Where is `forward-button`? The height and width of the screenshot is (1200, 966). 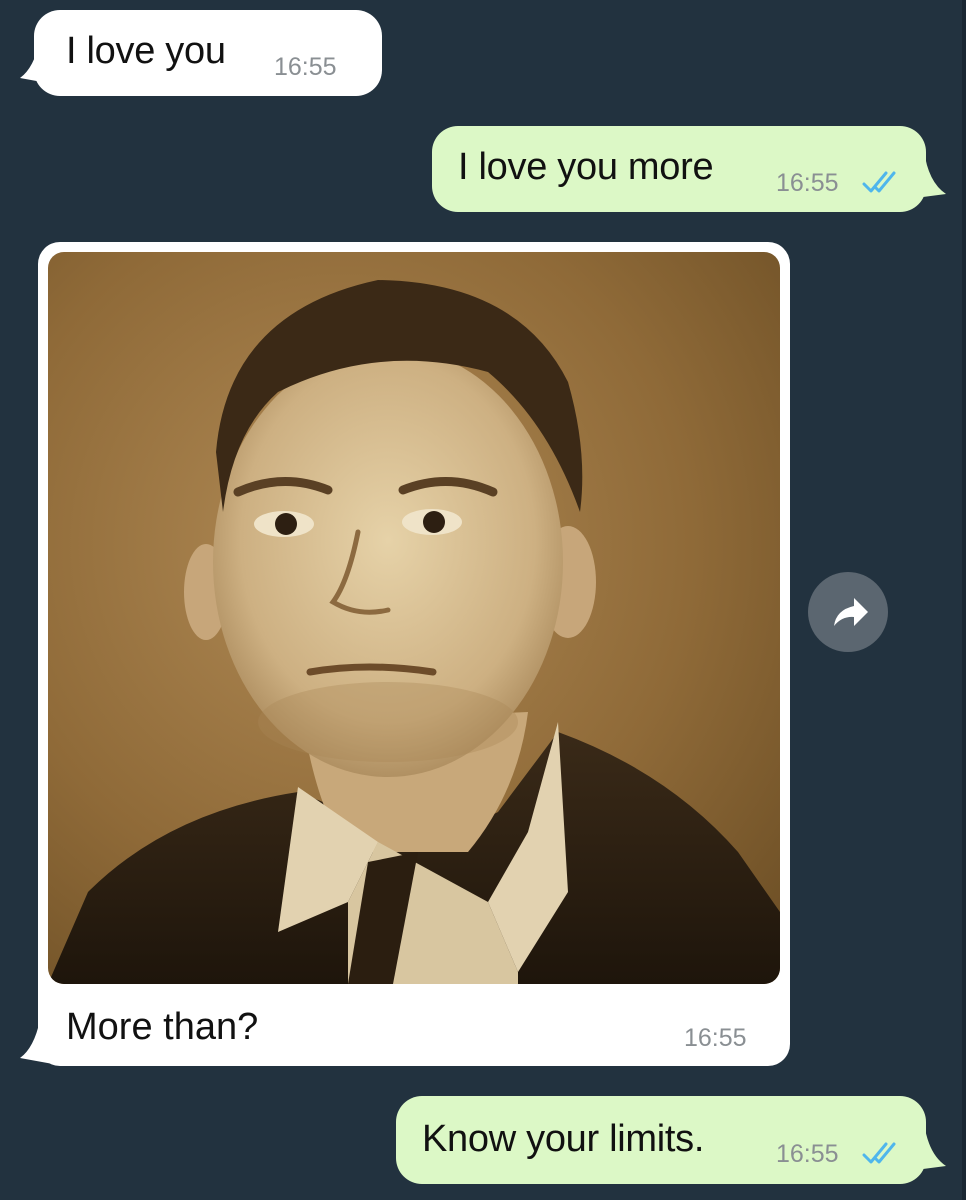 forward-button is located at coordinates (848, 612).